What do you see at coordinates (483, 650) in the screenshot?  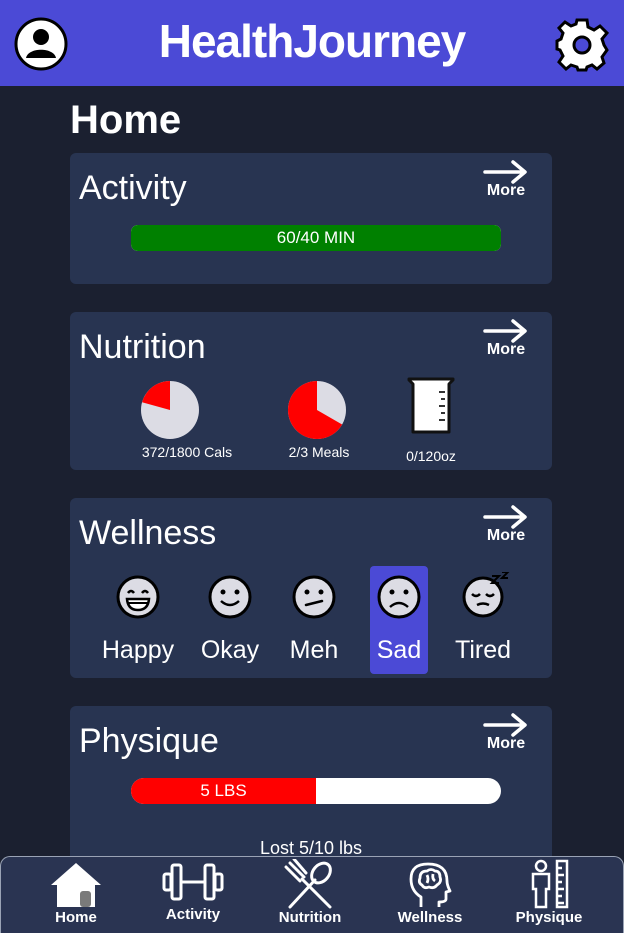 I see `mood-tired-label: Tired` at bounding box center [483, 650].